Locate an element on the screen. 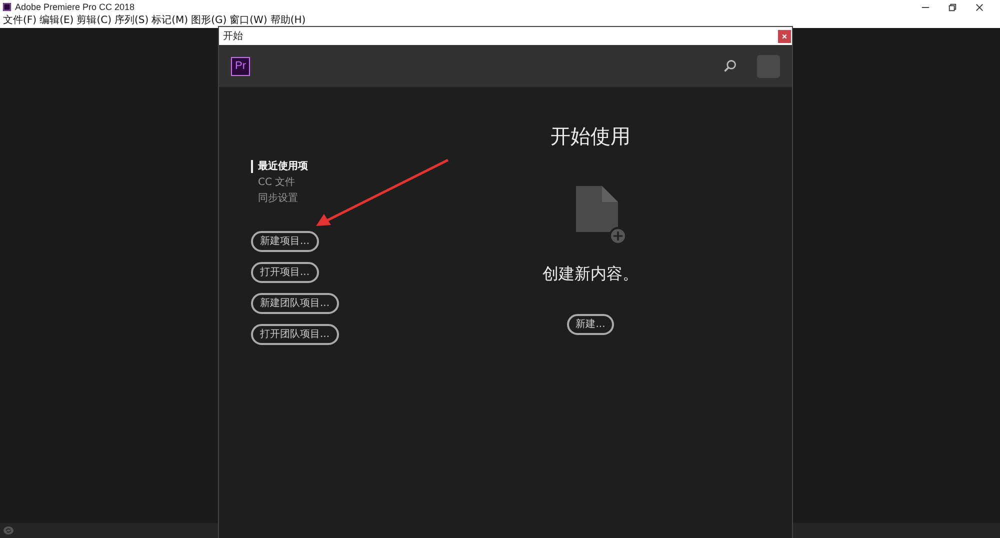  dialog-title: 开始 is located at coordinates (233, 36).